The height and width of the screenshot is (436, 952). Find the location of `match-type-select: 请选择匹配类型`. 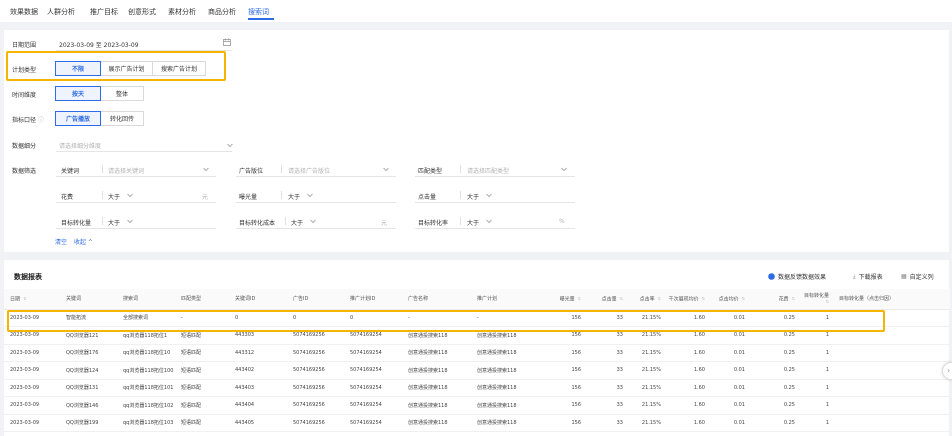

match-type-select: 请选择匹配类型 is located at coordinates (488, 170).